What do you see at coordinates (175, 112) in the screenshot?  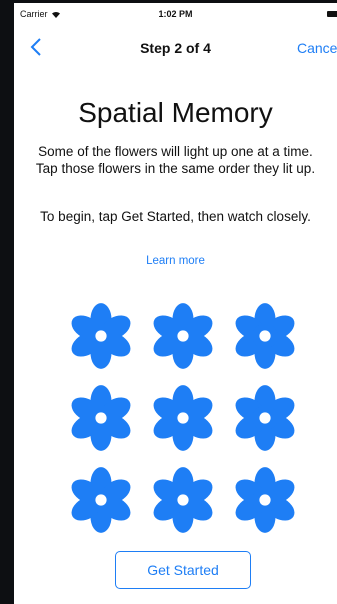 I see `page-title: Spatial Memory` at bounding box center [175, 112].